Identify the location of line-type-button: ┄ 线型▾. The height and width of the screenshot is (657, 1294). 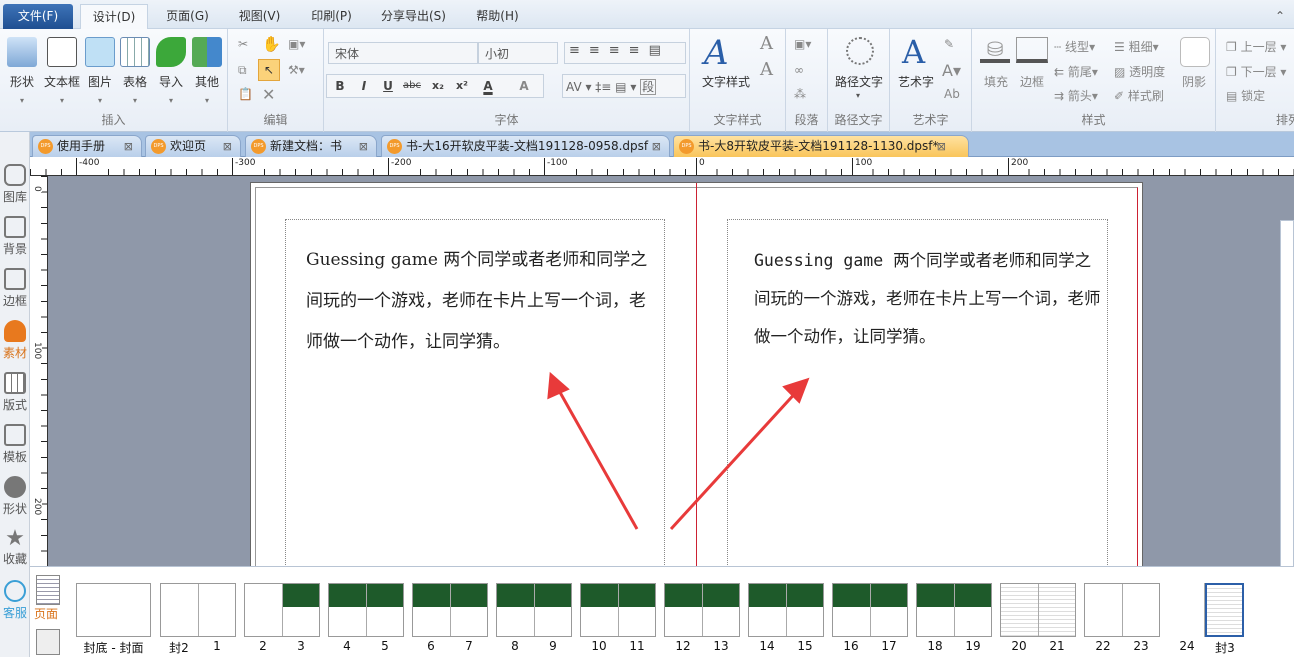
(1074, 46).